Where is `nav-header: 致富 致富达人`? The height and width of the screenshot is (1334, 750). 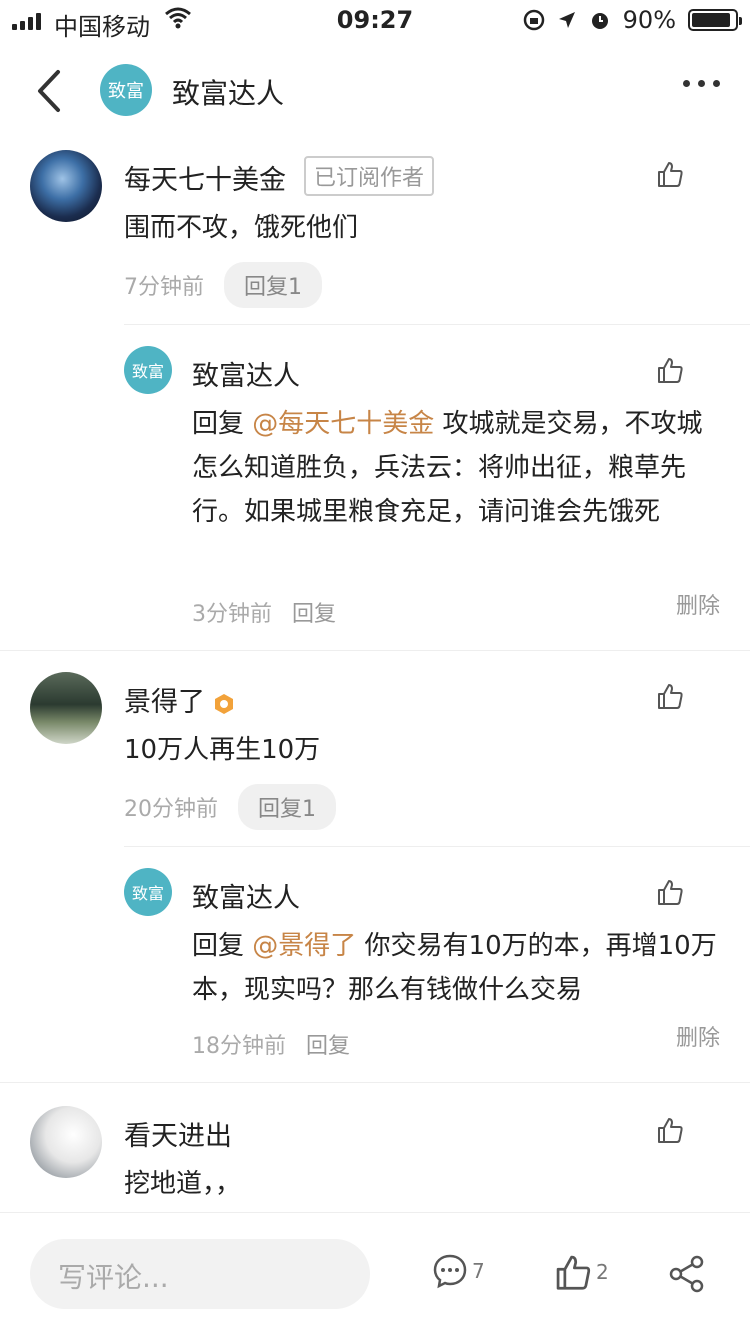 nav-header: 致富 致富达人 is located at coordinates (375, 90).